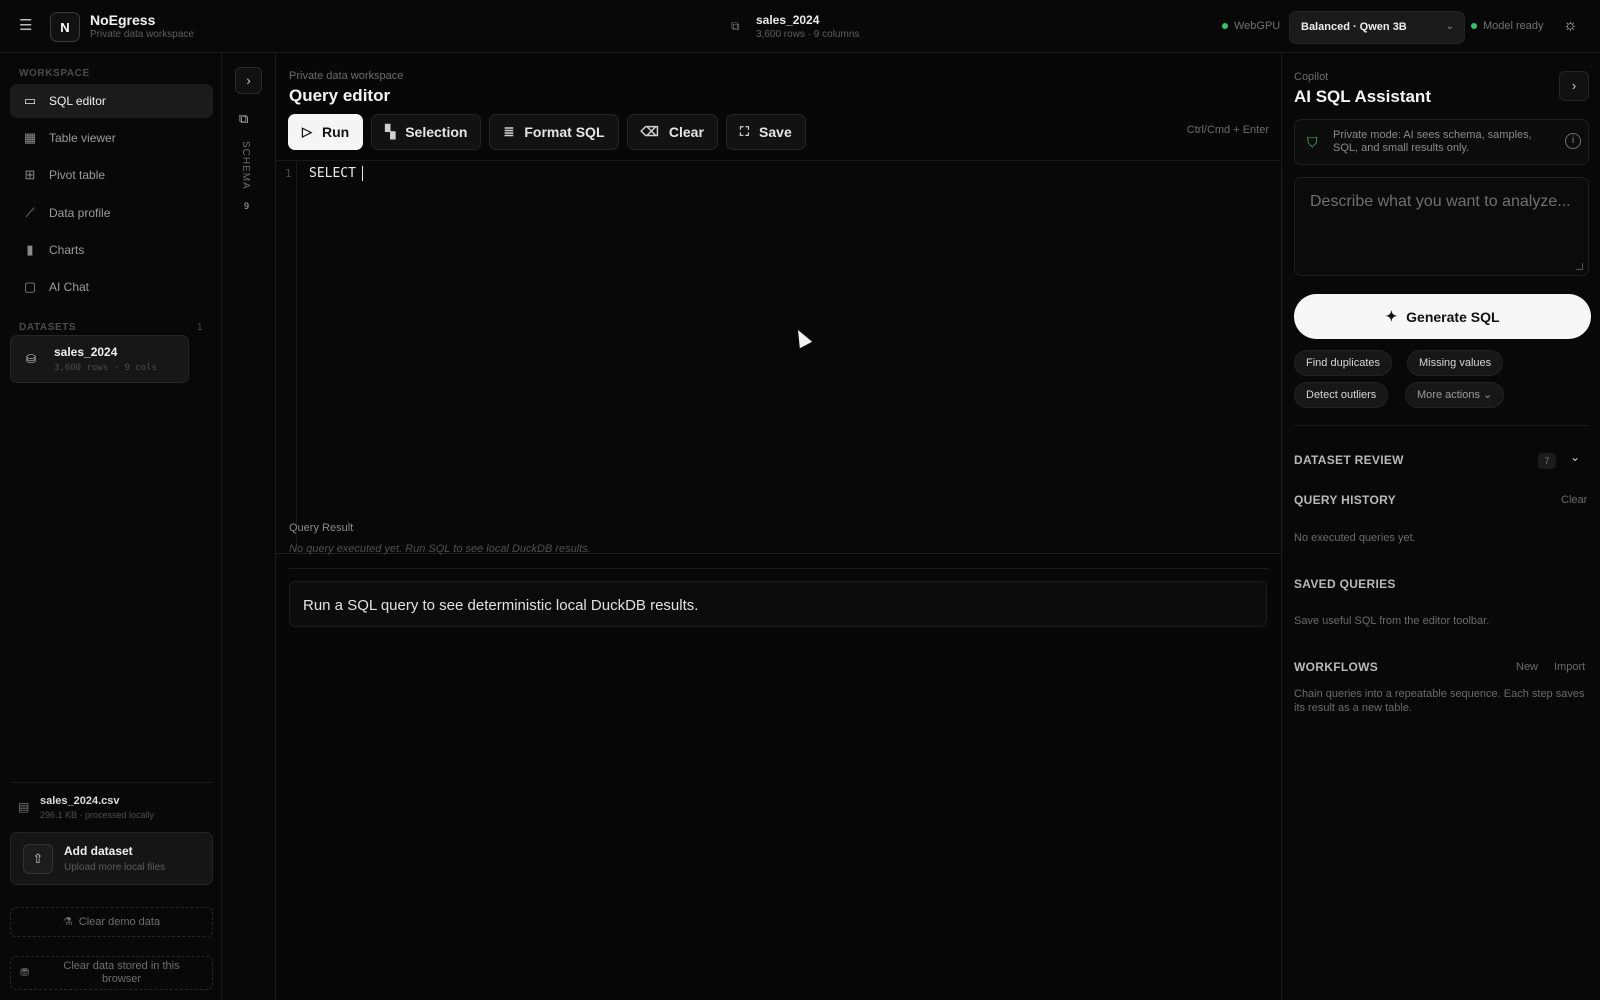  What do you see at coordinates (1513, 26) in the screenshot?
I see `model-status-label: Model ready` at bounding box center [1513, 26].